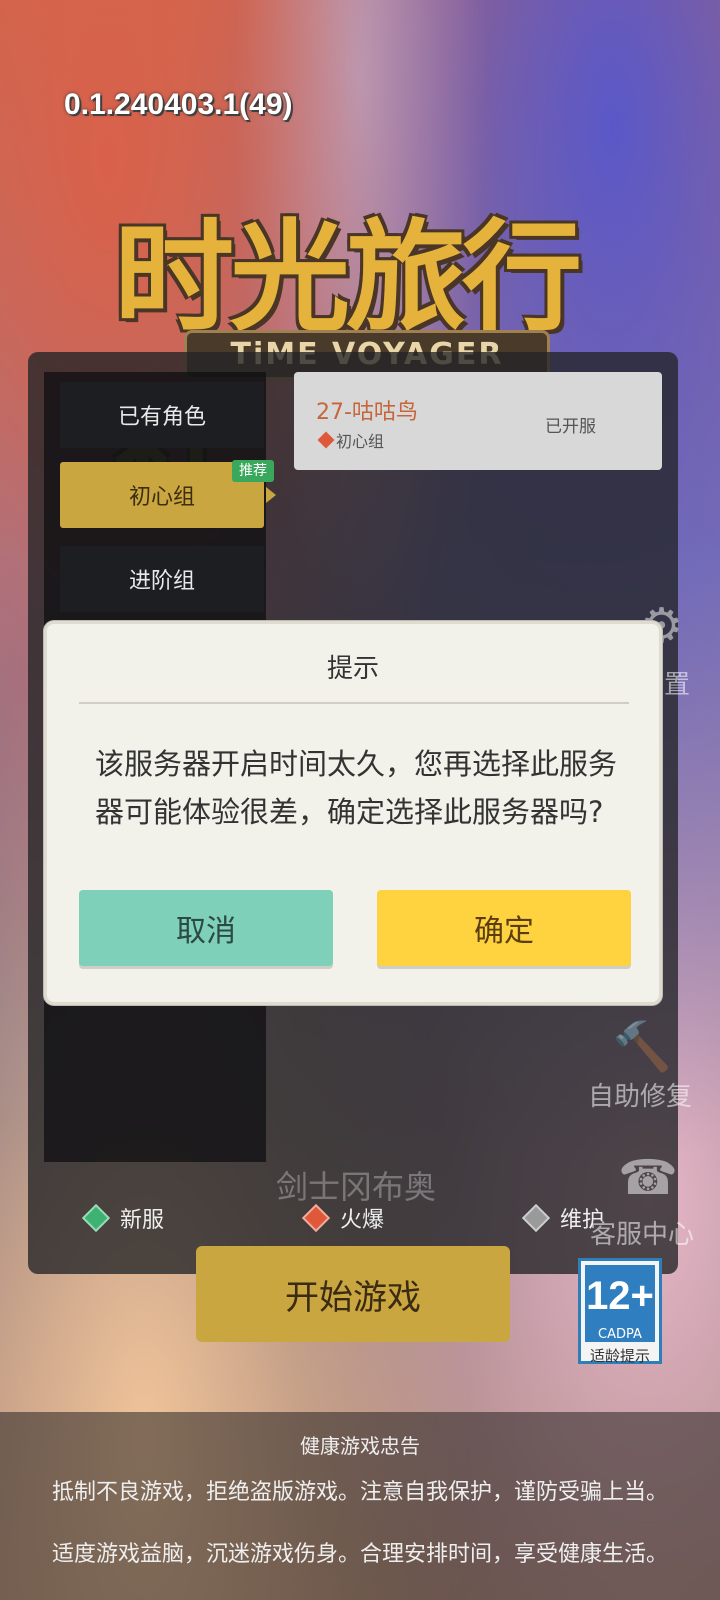 This screenshot has width=720, height=1600. What do you see at coordinates (356, 788) in the screenshot?
I see `dialog-message: 该服务器开启时间太久，您再选择此服务器可能体验很差，确定选择此服务器吗?` at bounding box center [356, 788].